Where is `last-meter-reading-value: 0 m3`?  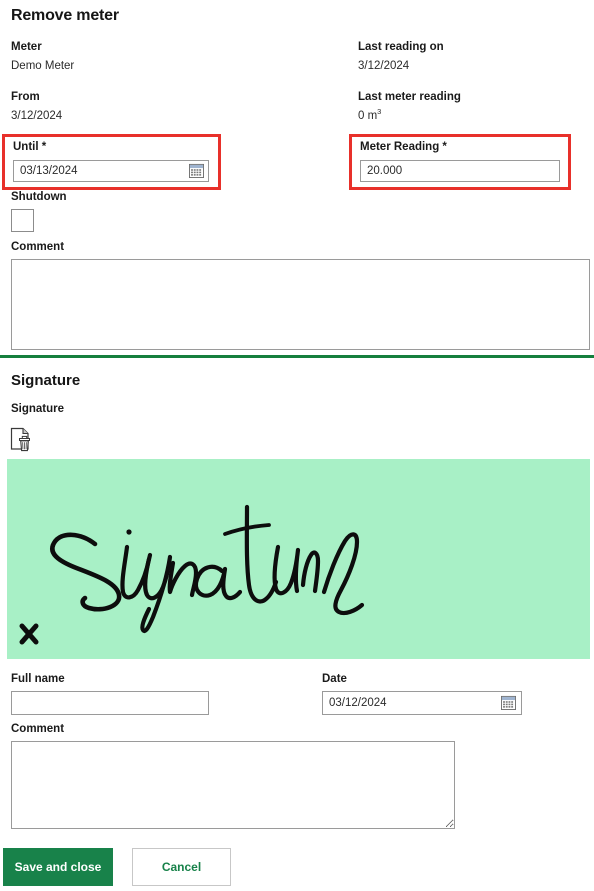
last-meter-reading-value: 0 m3 is located at coordinates (370, 114).